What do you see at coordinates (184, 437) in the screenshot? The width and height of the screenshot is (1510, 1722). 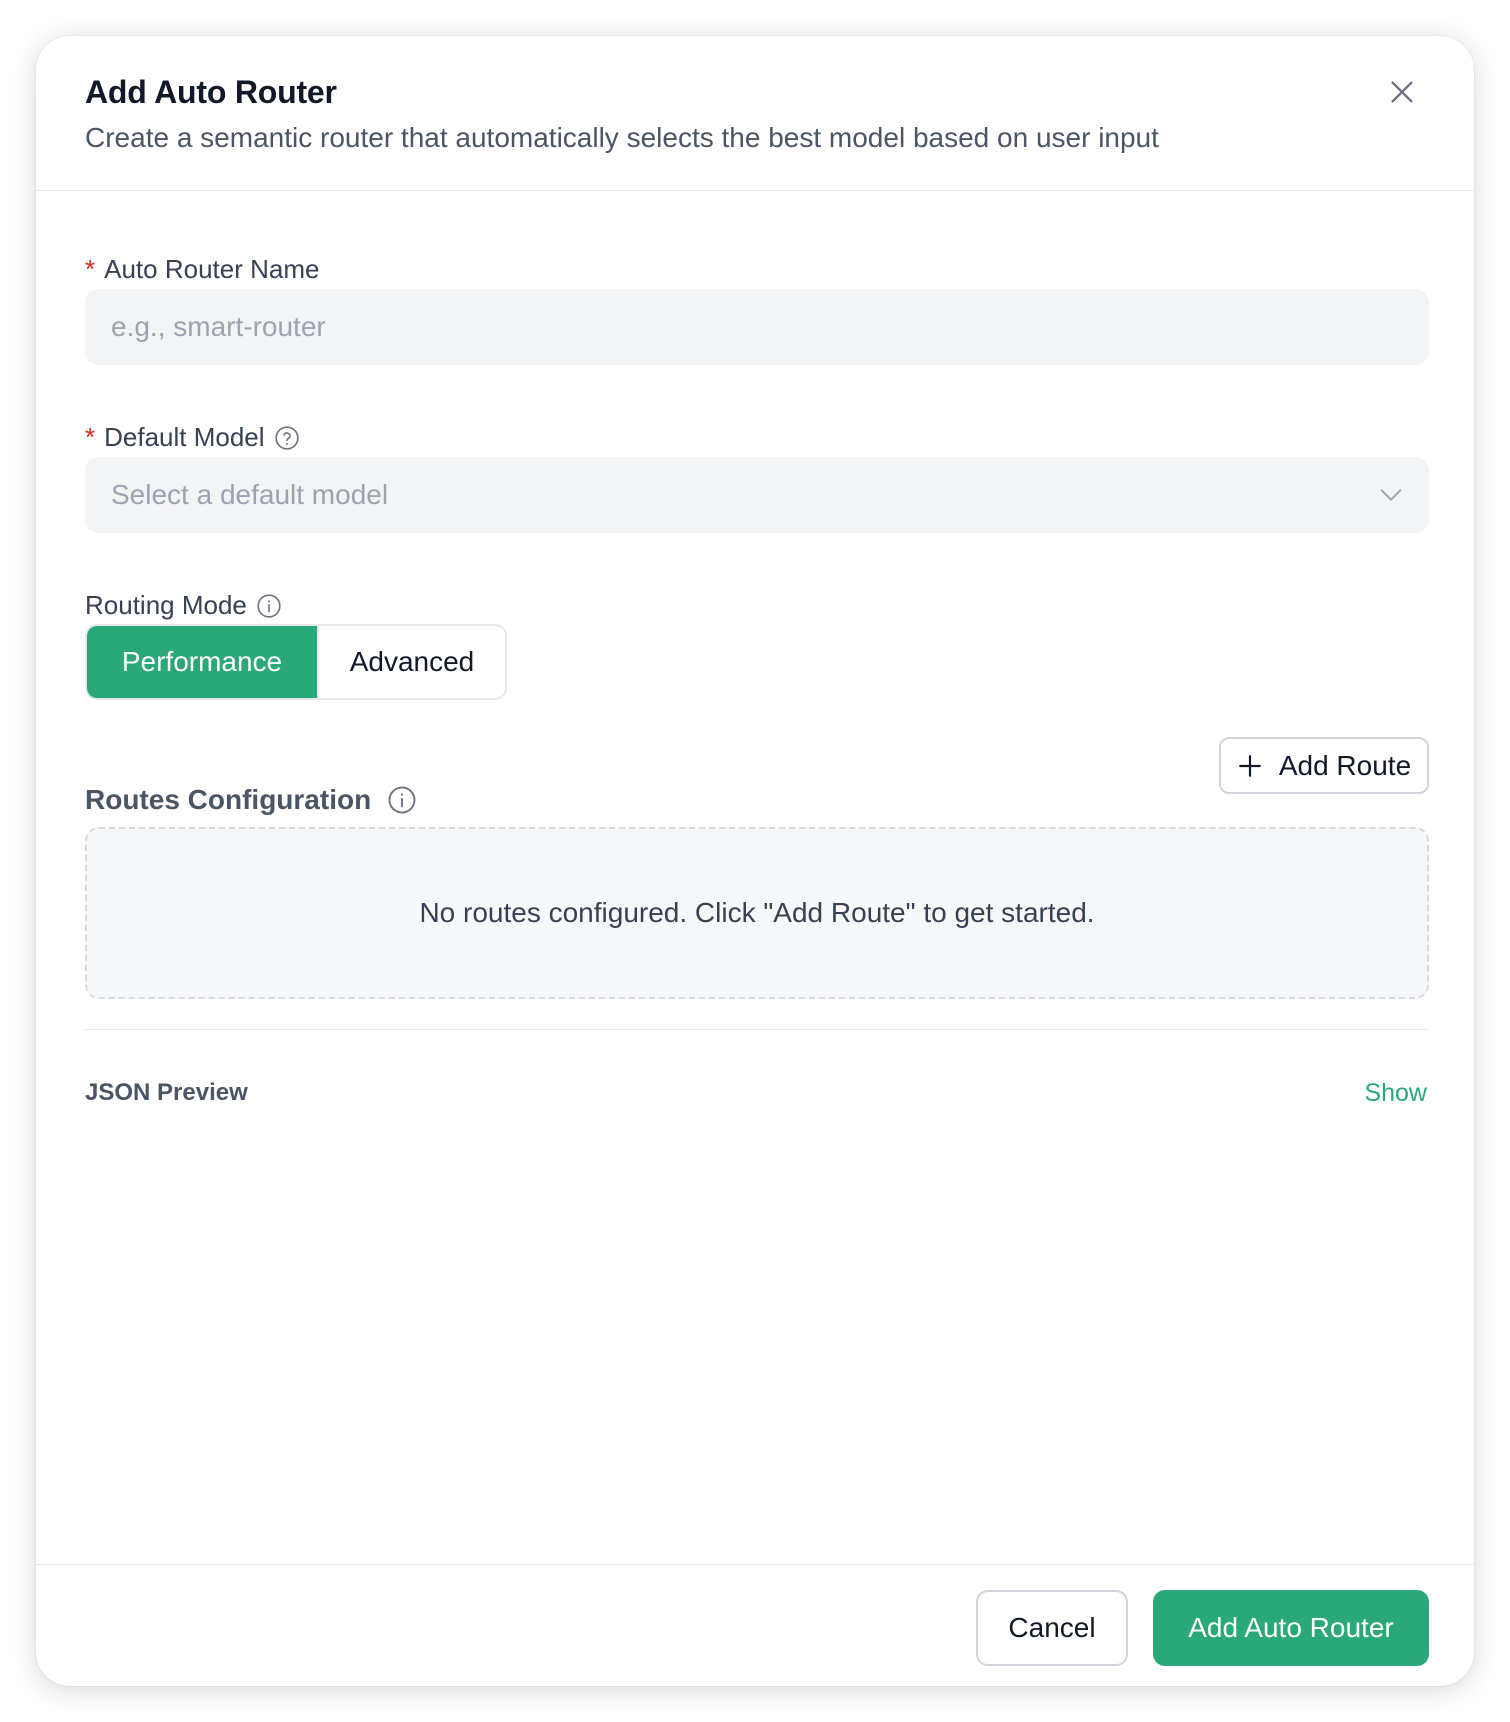 I see `default-model-label-text: Default Model` at bounding box center [184, 437].